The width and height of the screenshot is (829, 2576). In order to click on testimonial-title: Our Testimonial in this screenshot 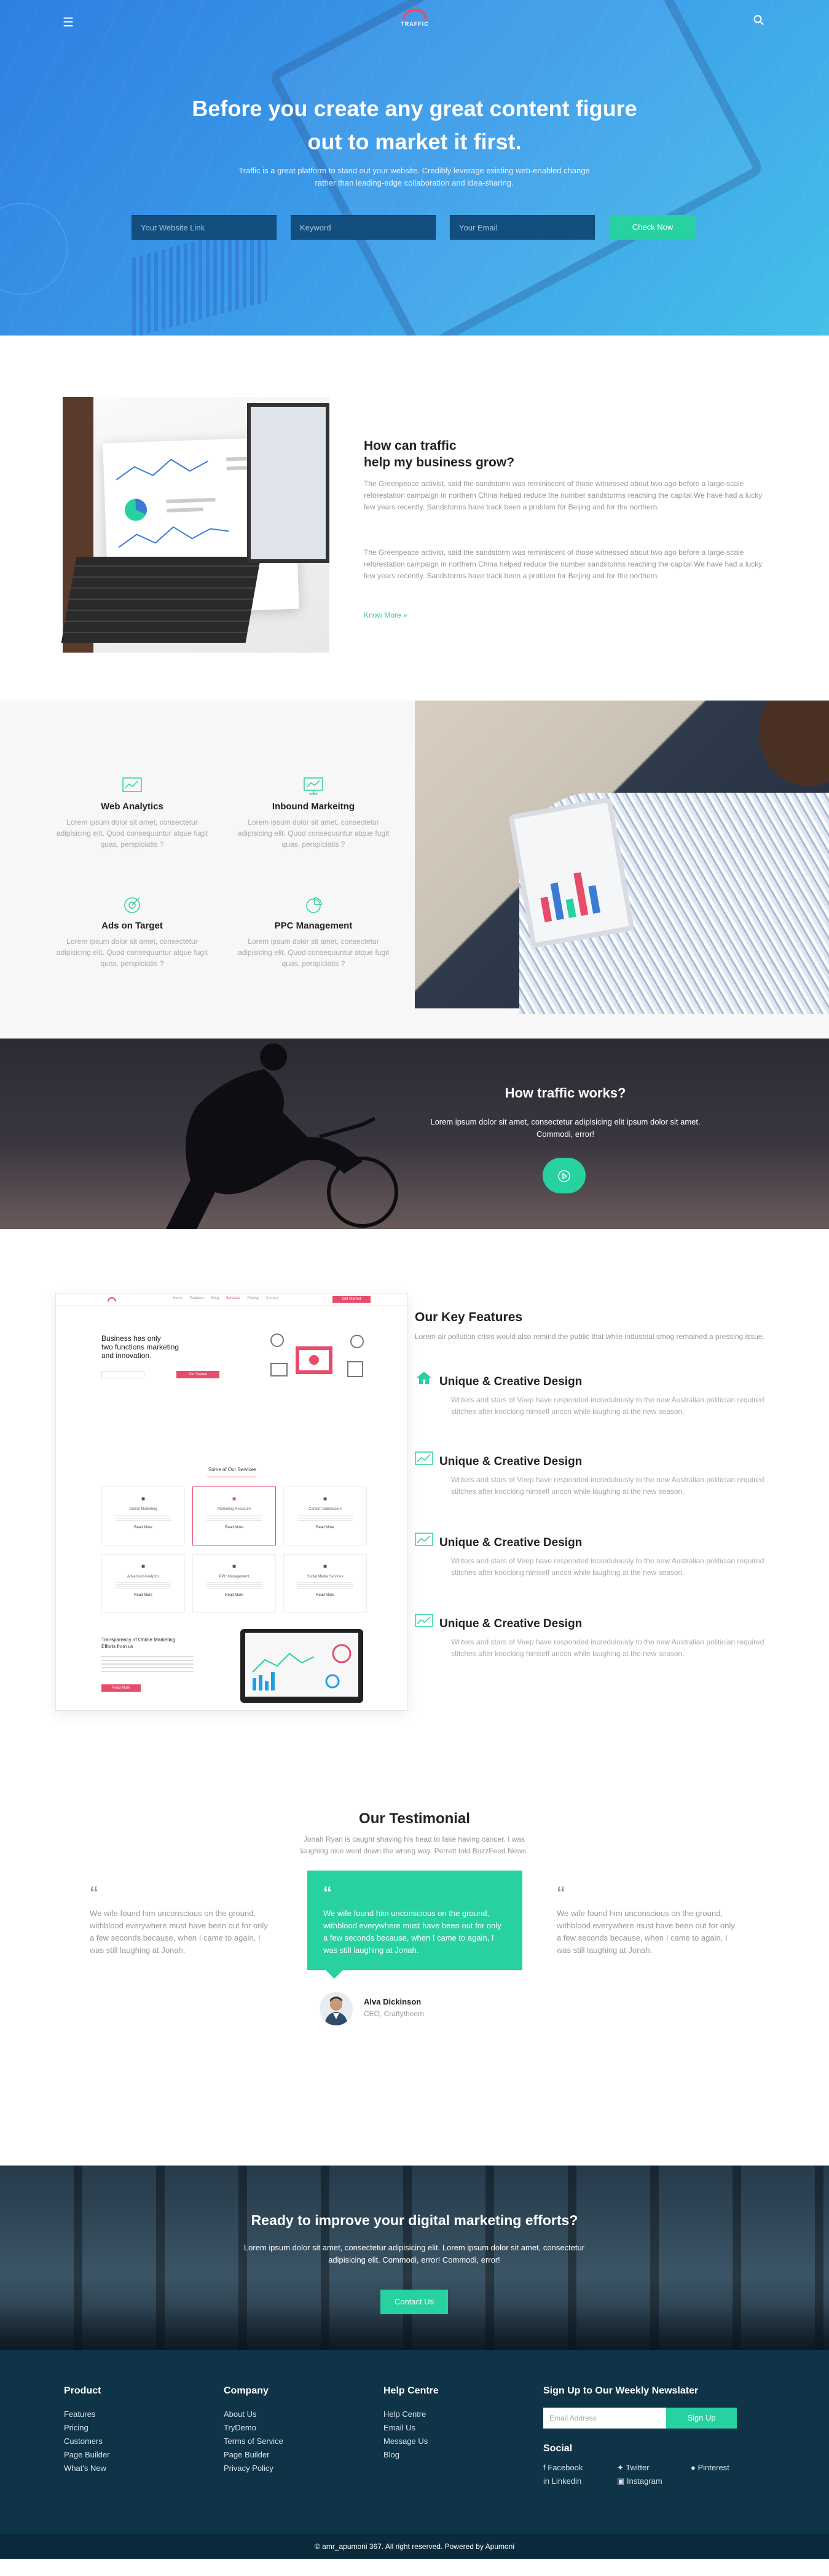, I will do `click(414, 1818)`.